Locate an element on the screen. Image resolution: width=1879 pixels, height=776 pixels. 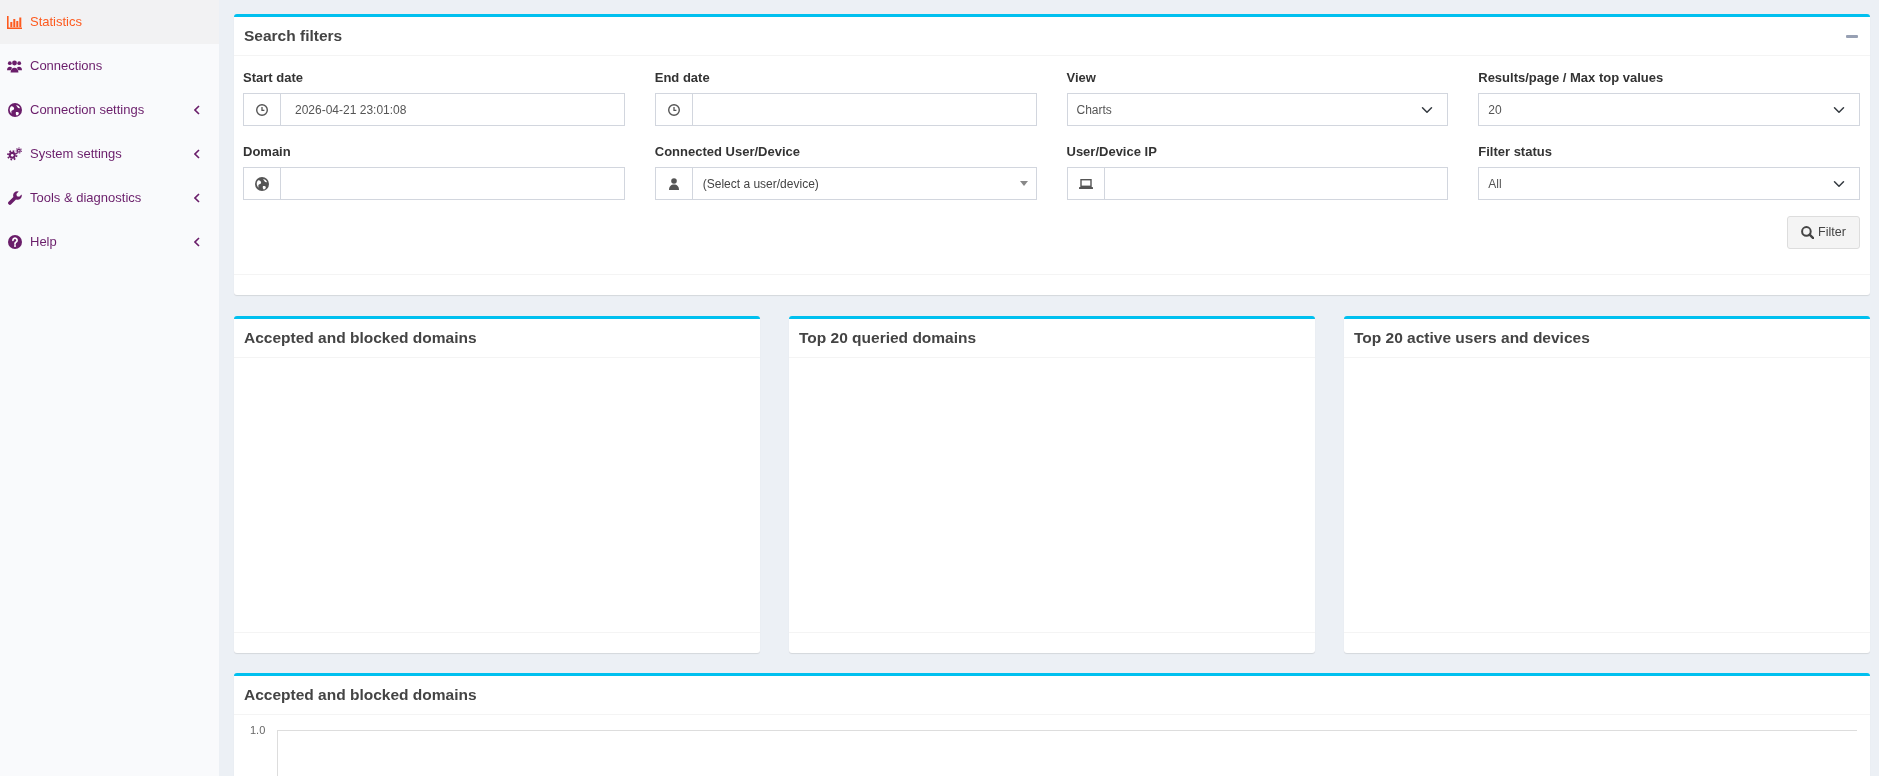
panel-title: Top 20 queried domains is located at coordinates (888, 338).